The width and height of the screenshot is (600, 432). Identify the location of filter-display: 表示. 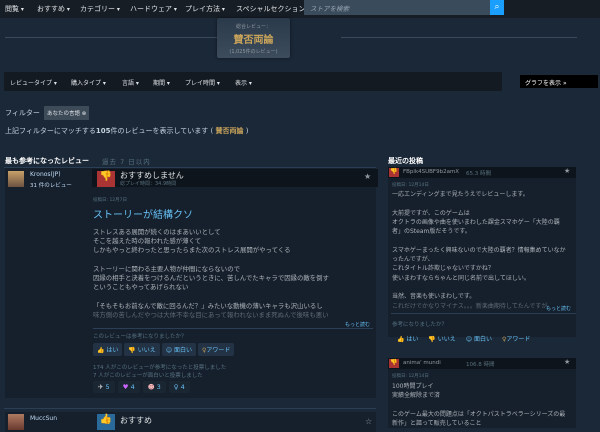
(243, 82).